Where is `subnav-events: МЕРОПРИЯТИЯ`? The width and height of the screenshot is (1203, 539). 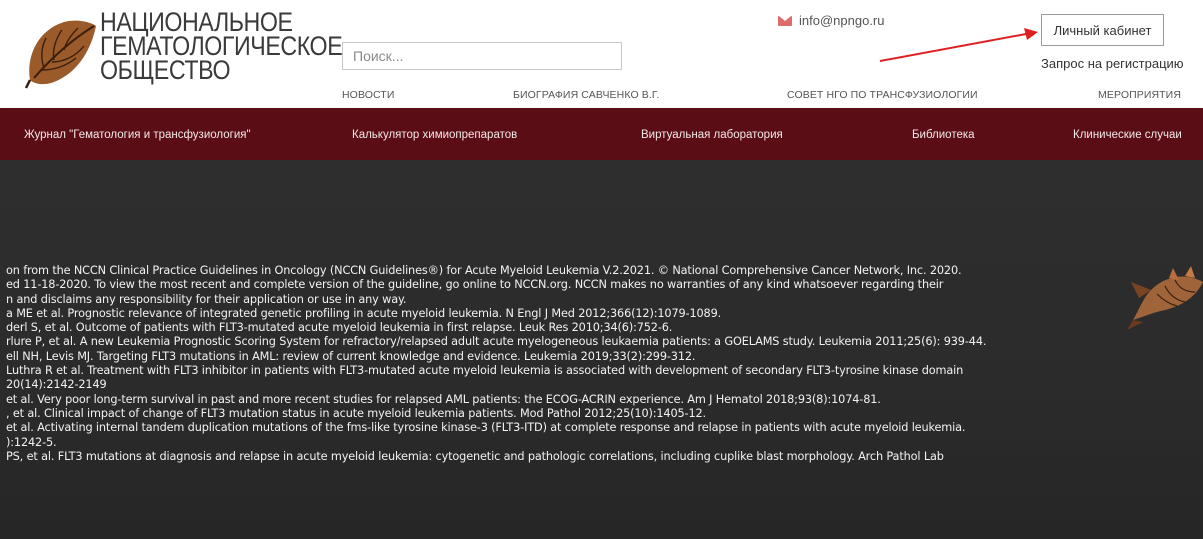 subnav-events: МЕРОПРИЯТИЯ is located at coordinates (1139, 95).